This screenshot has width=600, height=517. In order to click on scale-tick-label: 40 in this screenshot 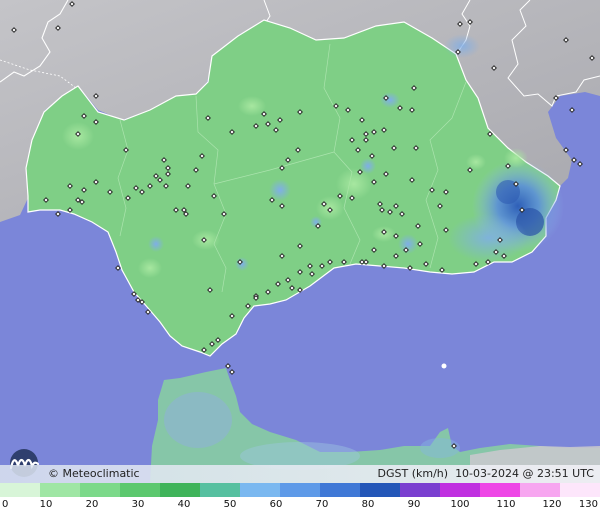, I will do `click(184, 504)`.